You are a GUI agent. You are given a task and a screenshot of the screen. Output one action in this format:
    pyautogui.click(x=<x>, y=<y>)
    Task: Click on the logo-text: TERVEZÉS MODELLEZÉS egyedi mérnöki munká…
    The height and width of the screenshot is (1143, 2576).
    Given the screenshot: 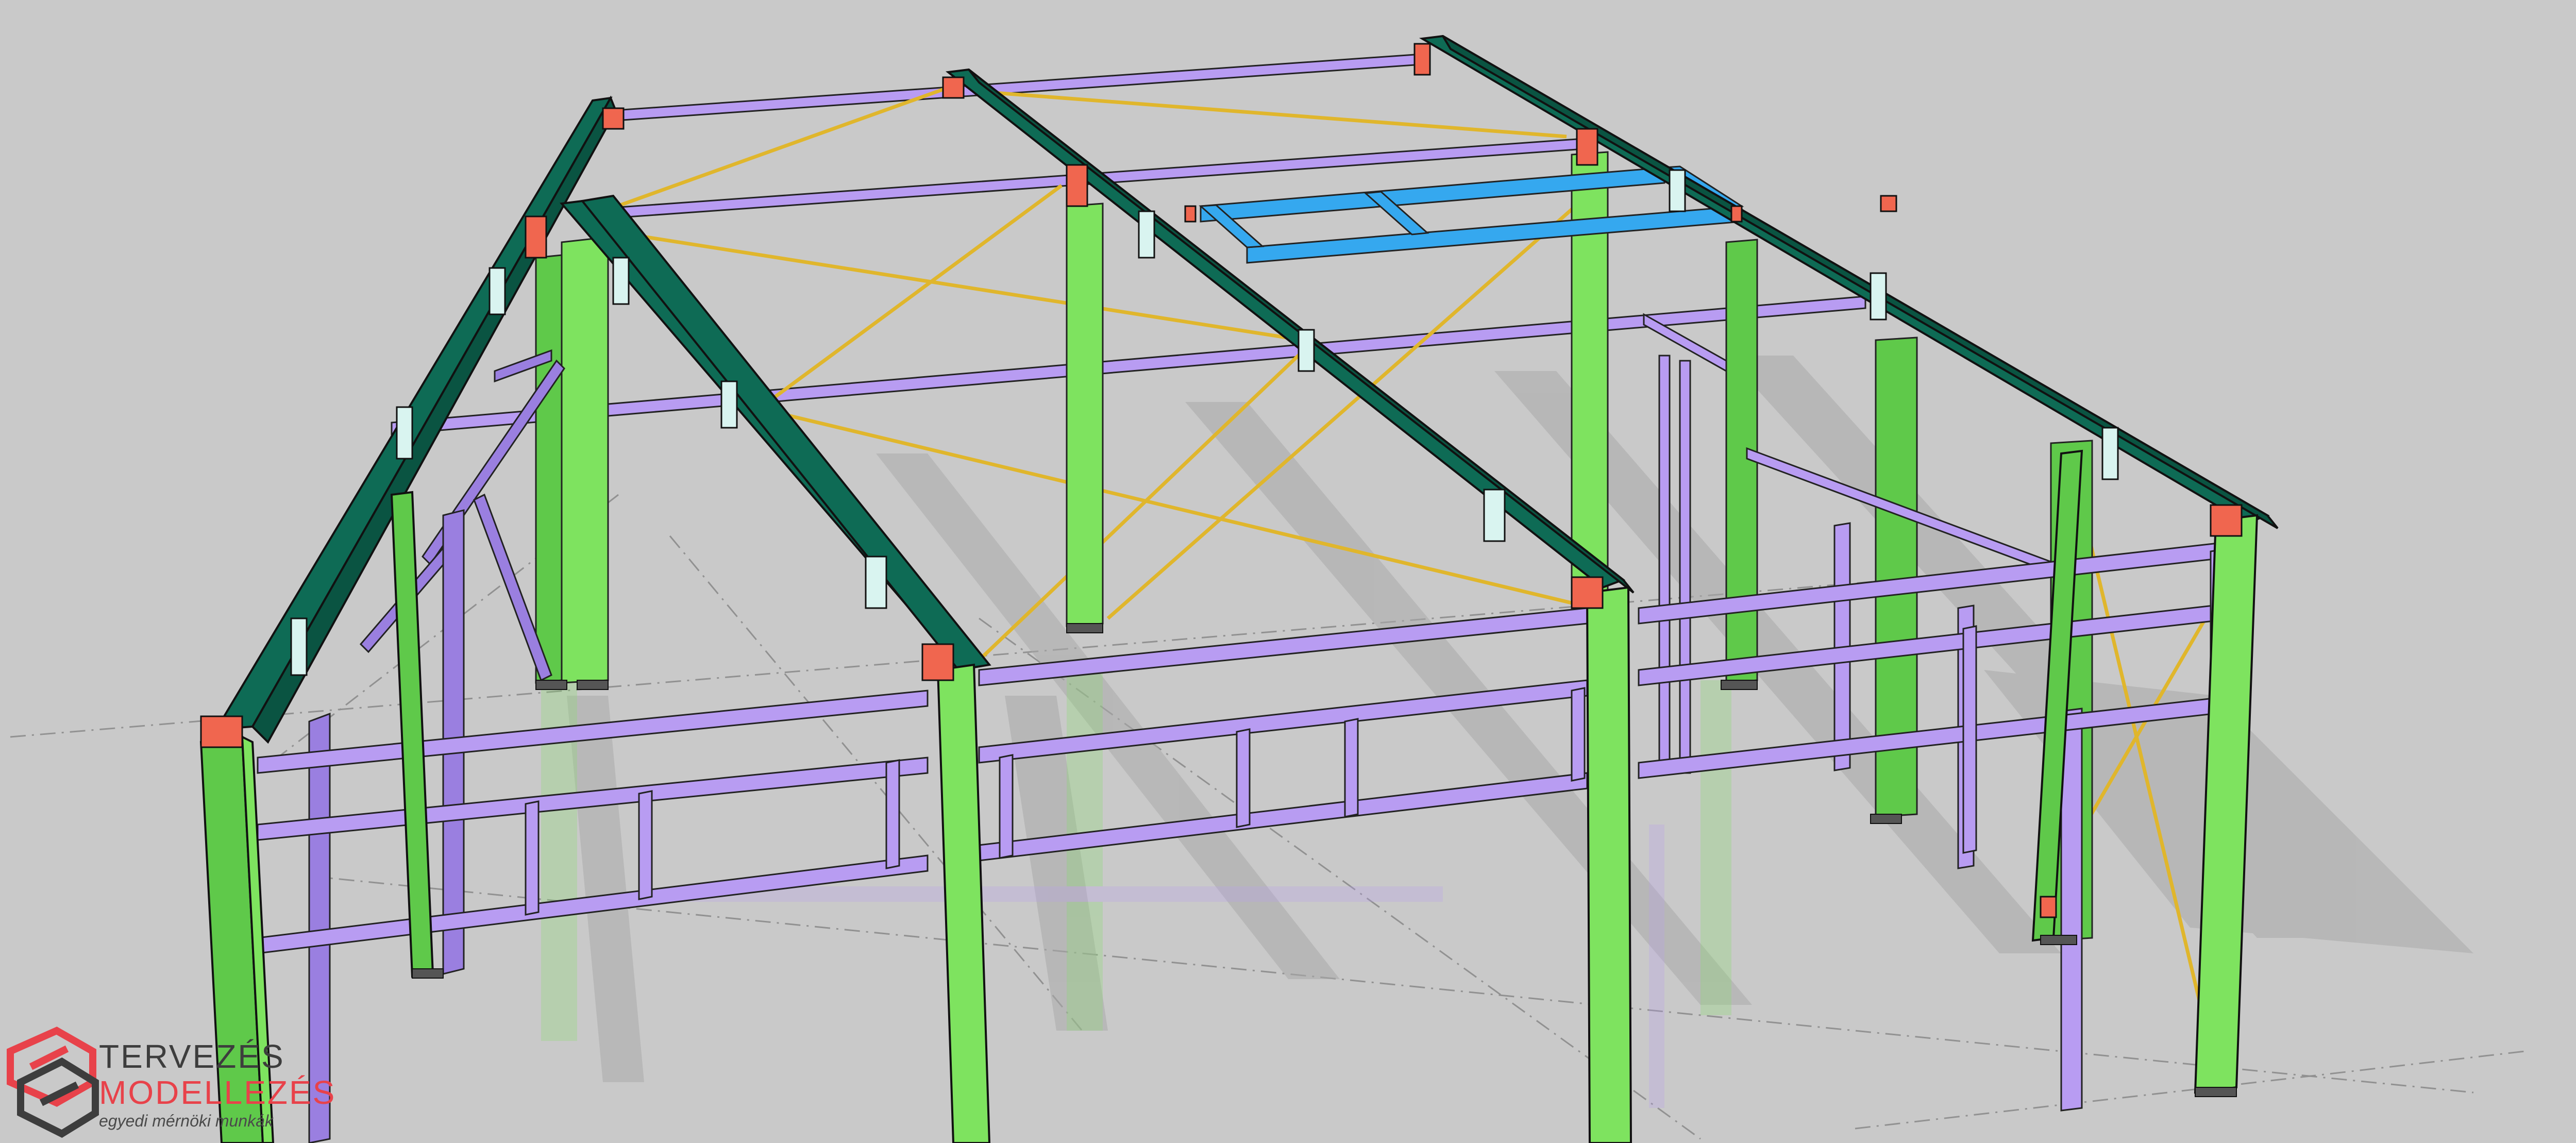 What is the action you would take?
    pyautogui.click(x=217, y=1084)
    